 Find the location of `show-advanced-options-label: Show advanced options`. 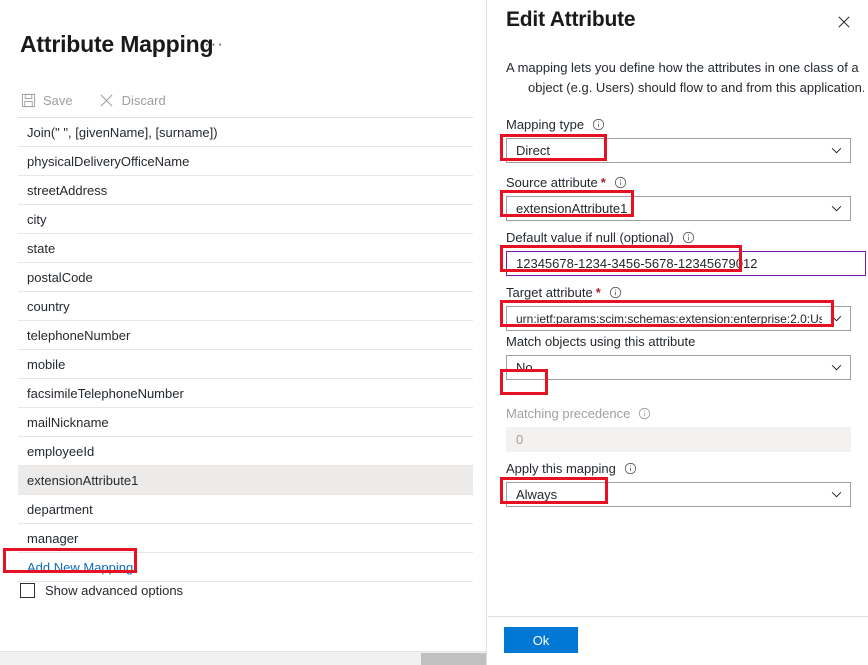

show-advanced-options-label: Show advanced options is located at coordinates (114, 590).